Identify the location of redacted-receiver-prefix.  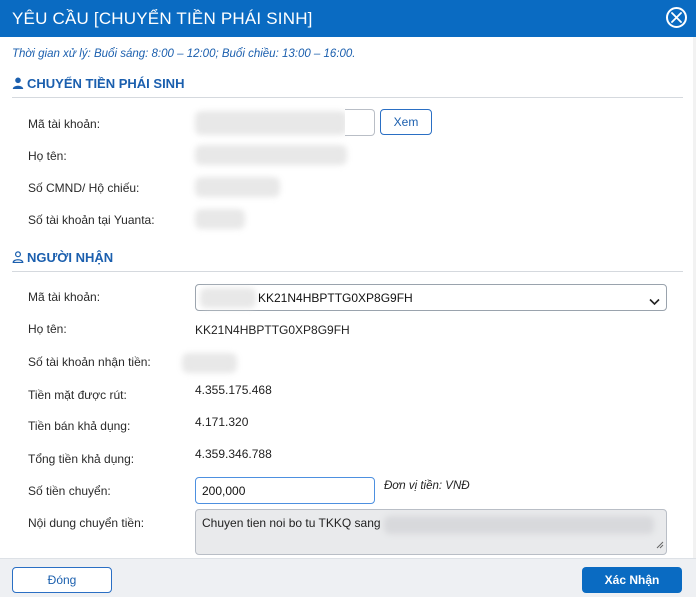
(228, 298).